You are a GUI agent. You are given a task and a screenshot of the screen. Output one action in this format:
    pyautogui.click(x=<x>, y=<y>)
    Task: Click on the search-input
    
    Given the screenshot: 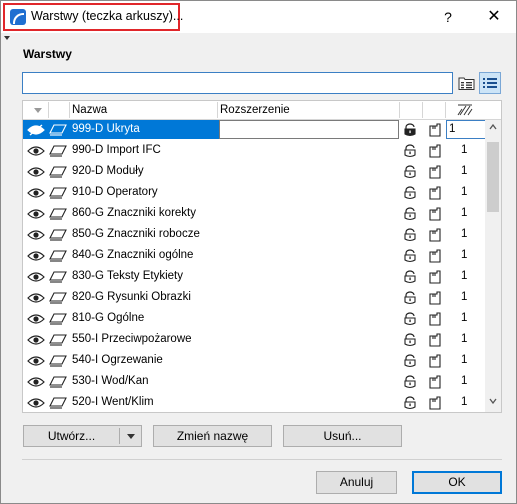 What is the action you would take?
    pyautogui.click(x=237, y=83)
    